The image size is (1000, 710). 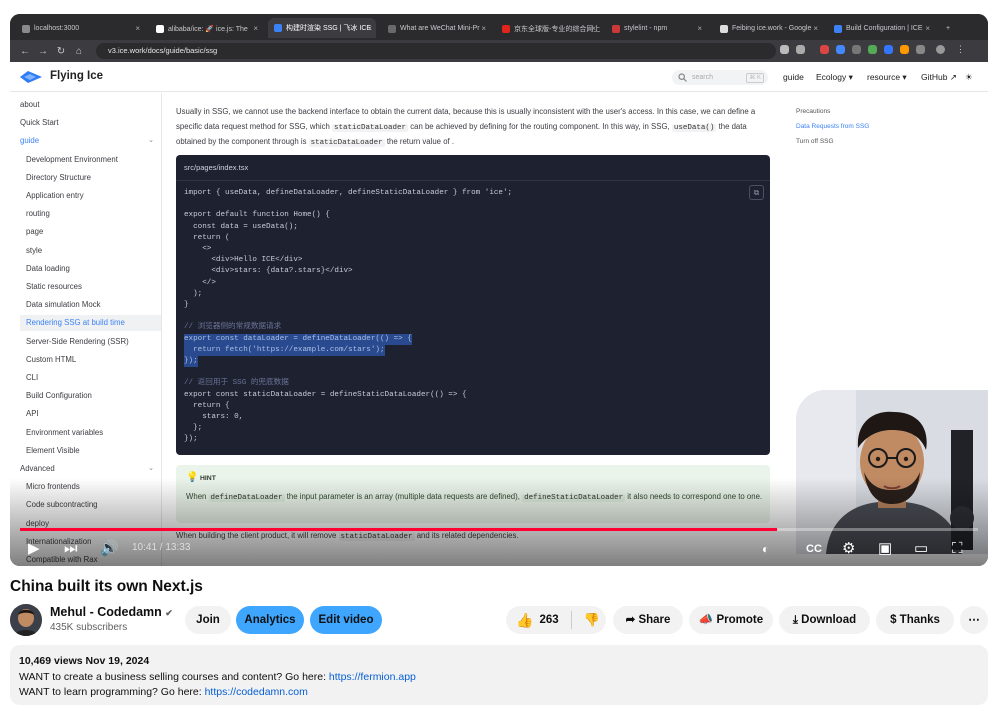 I want to click on channel-name: Mehul - Codedamn ✔, so click(x=111, y=612).